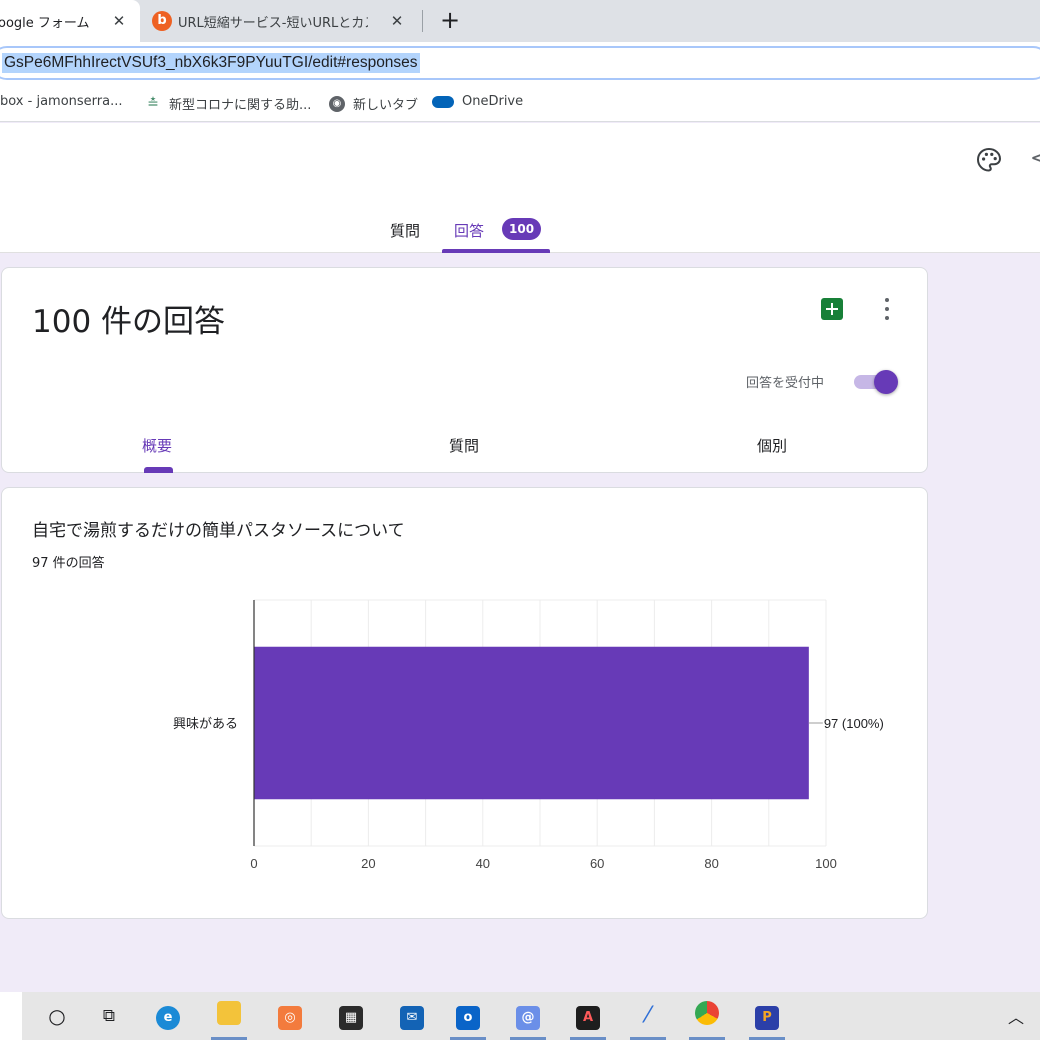 The image size is (1040, 1040). I want to click on form-tabs: 質問 回答 100, so click(520, 233).